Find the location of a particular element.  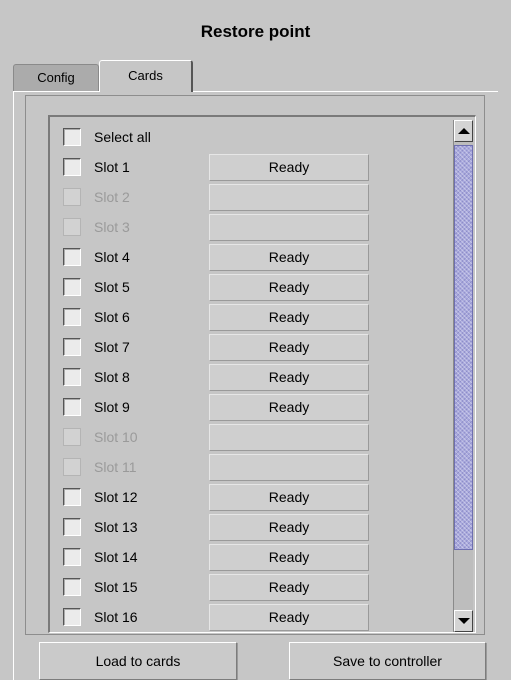

dialog-title: Restore point is located at coordinates (255, 31).